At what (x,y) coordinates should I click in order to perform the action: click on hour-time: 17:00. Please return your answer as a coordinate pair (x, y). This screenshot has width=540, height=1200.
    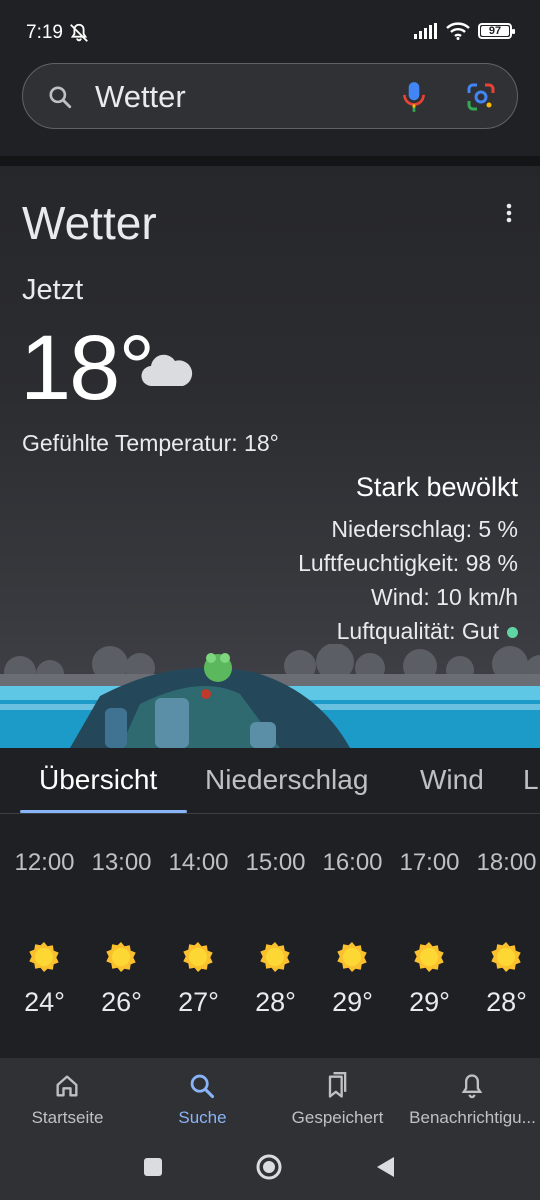
    Looking at the image, I should click on (429, 862).